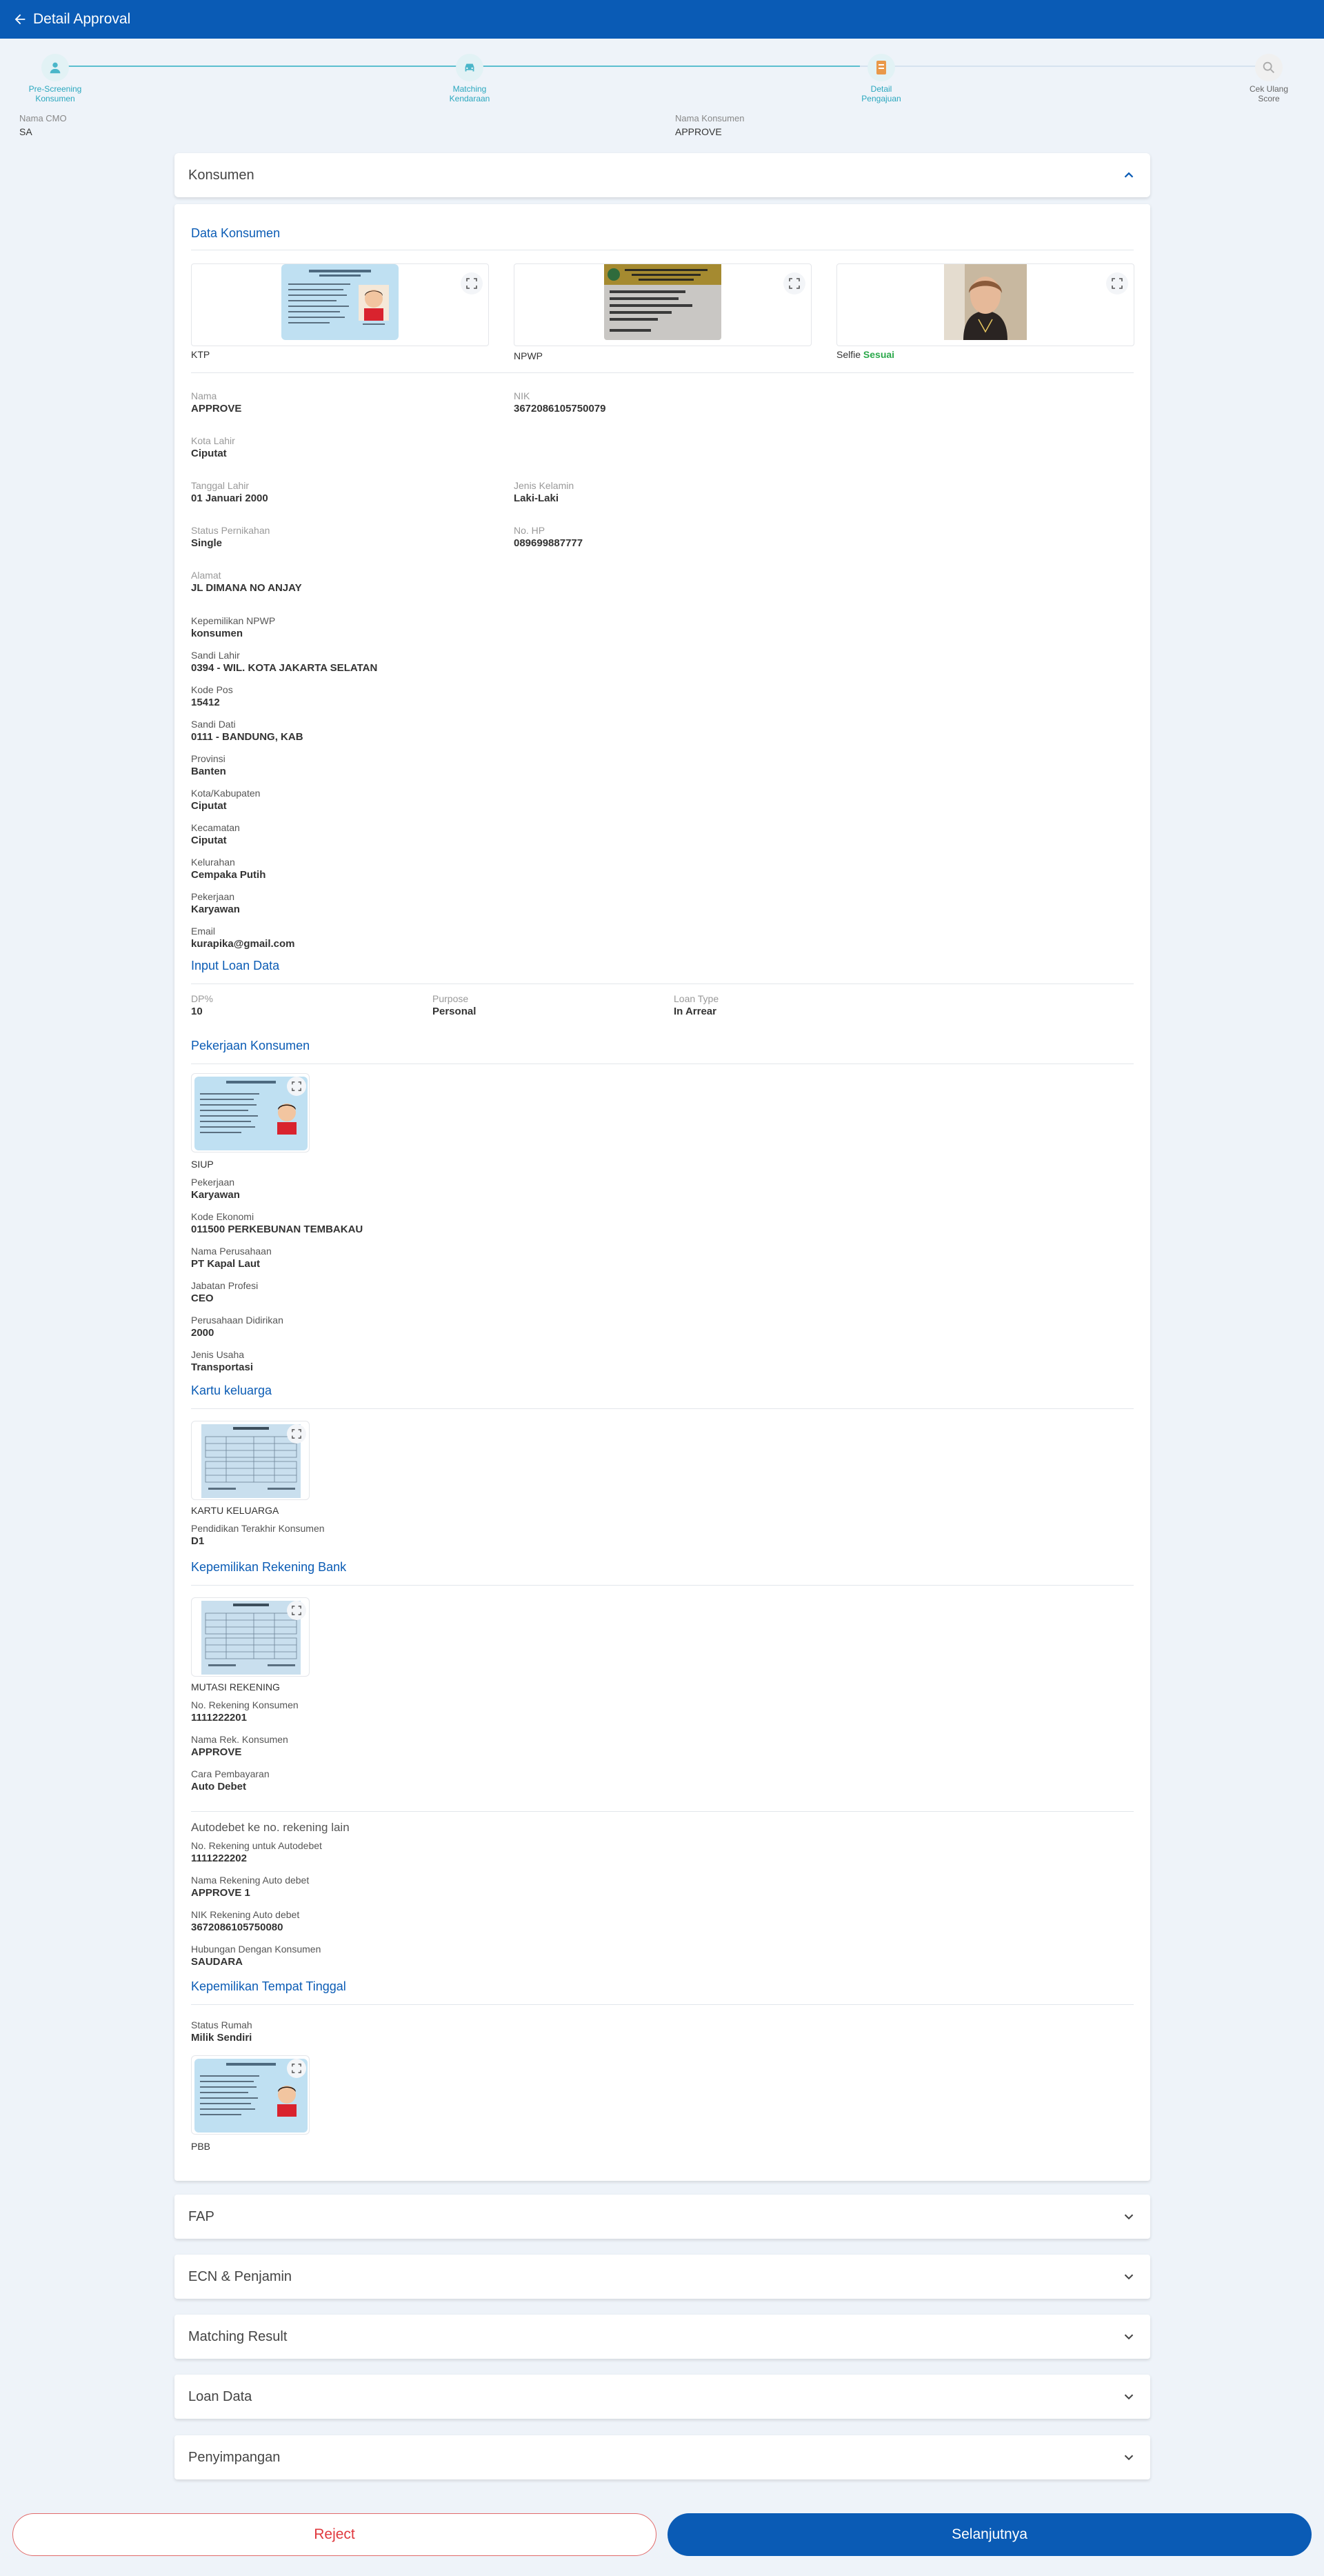 The width and height of the screenshot is (1324, 2576). Describe the element at coordinates (245, 1921) in the screenshot. I see `field-nik-autodebet: NIK Rekening Auto debet 3672086105750080` at that location.